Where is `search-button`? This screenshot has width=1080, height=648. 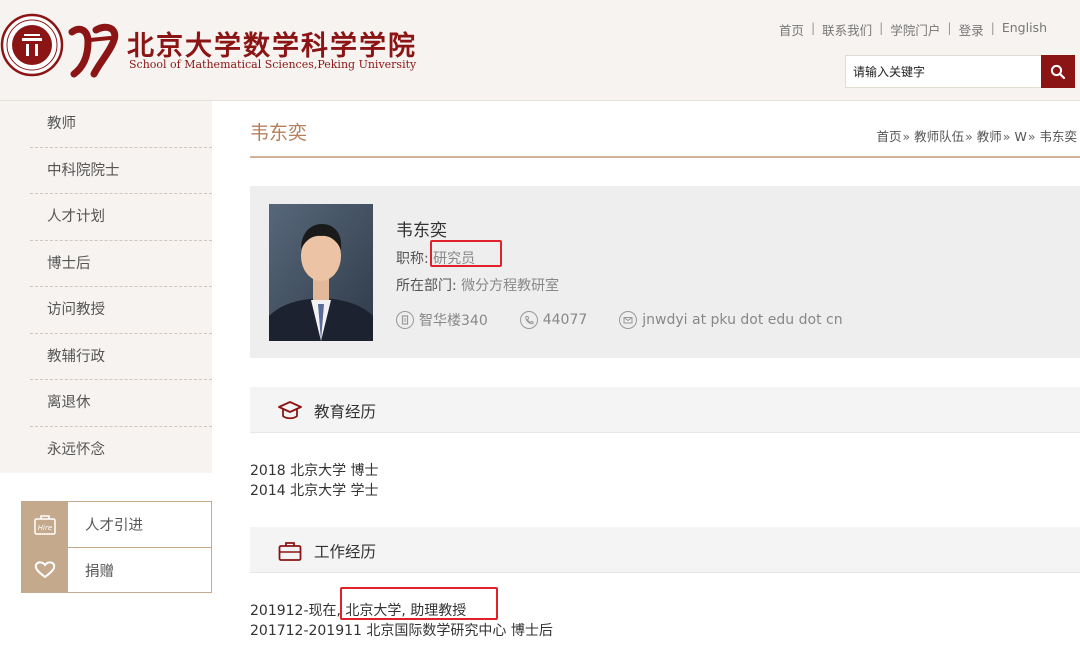 search-button is located at coordinates (1058, 71).